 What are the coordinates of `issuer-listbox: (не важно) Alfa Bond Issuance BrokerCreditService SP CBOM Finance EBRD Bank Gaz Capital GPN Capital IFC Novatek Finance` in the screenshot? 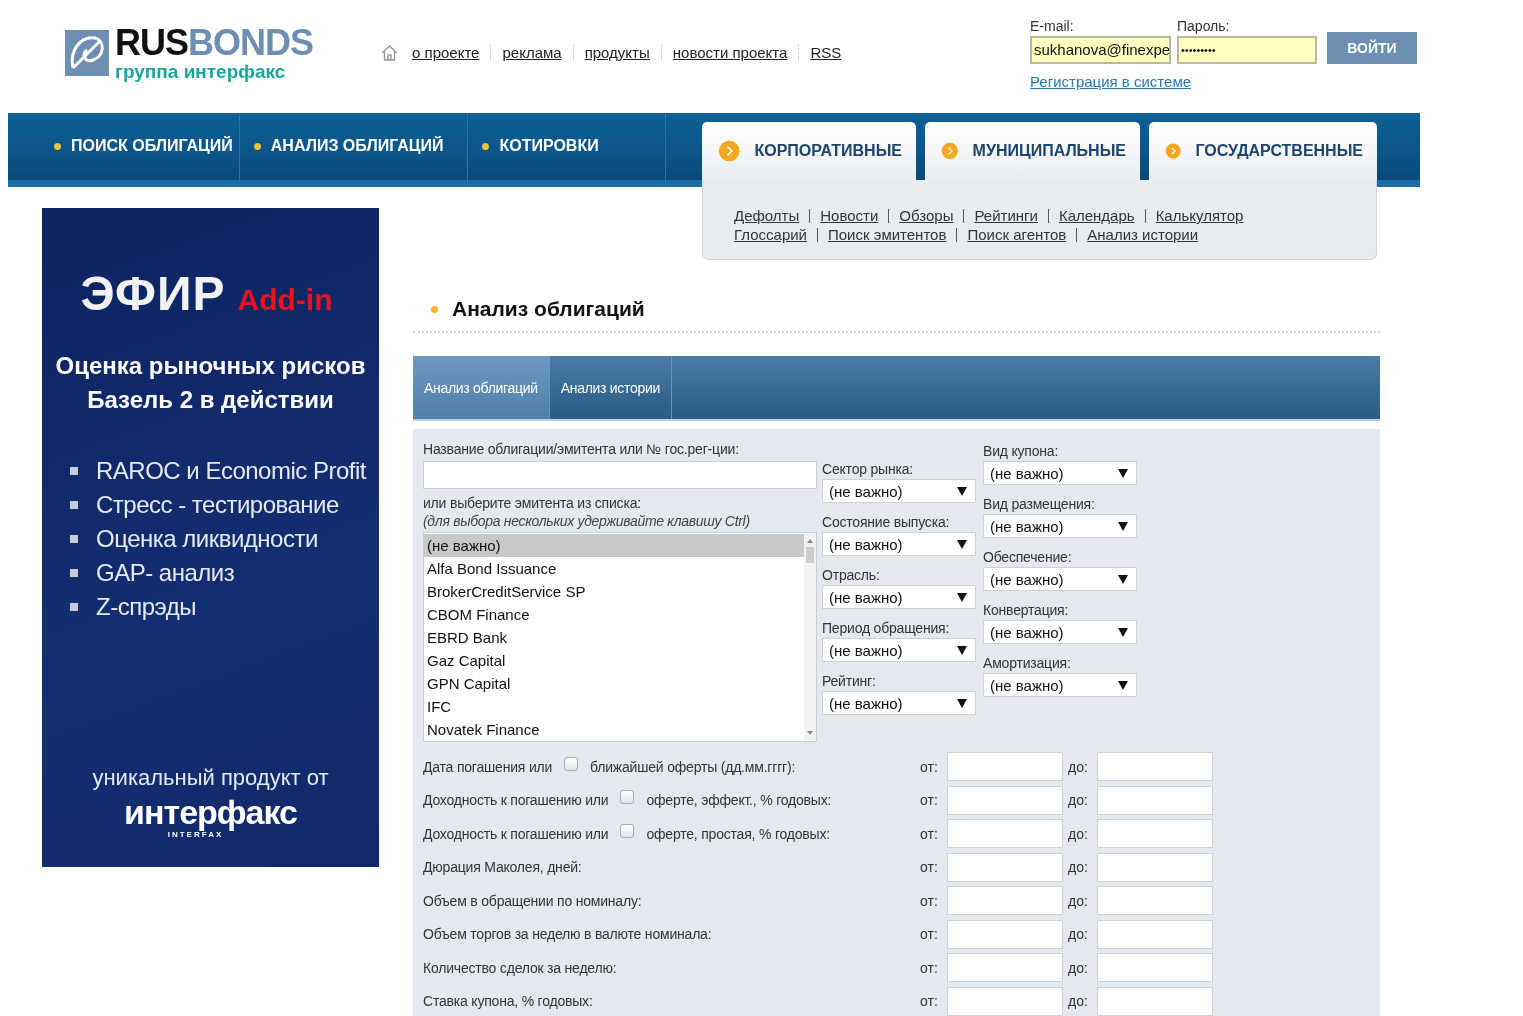 It's located at (620, 637).